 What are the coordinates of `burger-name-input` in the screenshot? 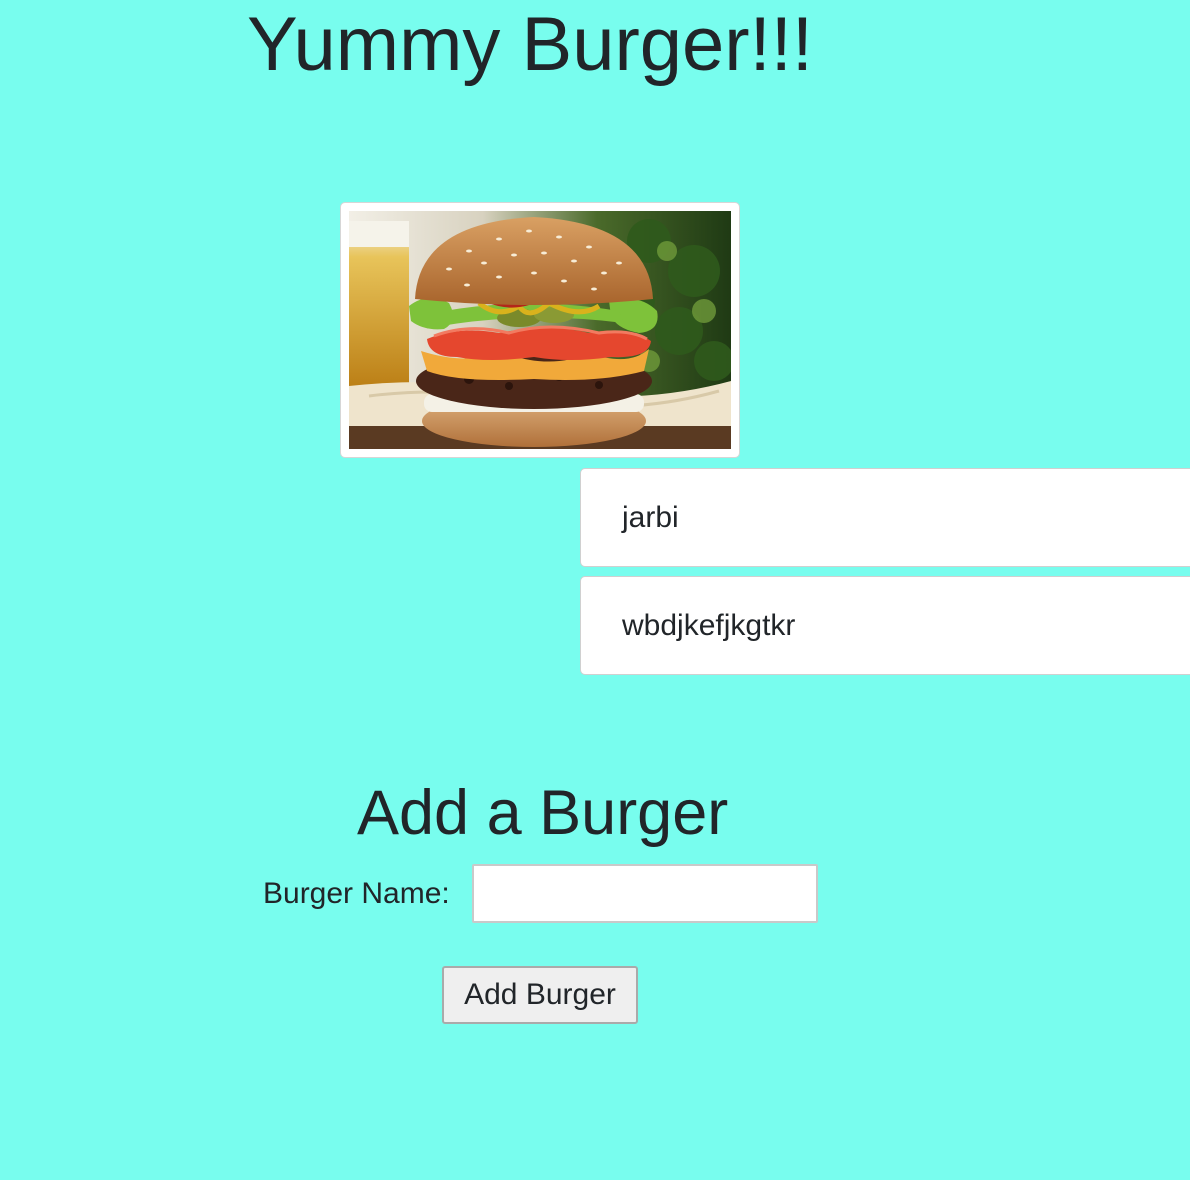 It's located at (645, 893).